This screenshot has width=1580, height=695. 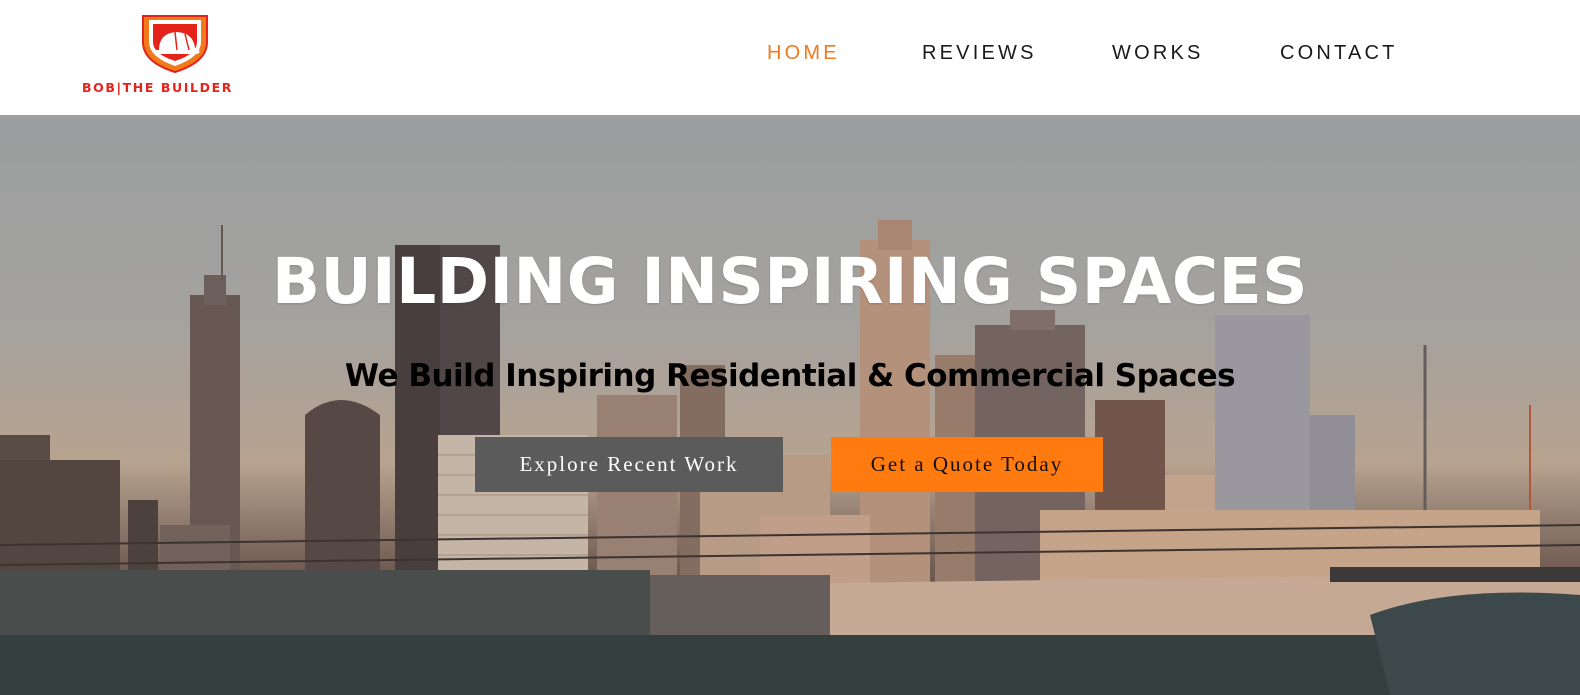 What do you see at coordinates (803, 53) in the screenshot?
I see `nav-item-home: HOME` at bounding box center [803, 53].